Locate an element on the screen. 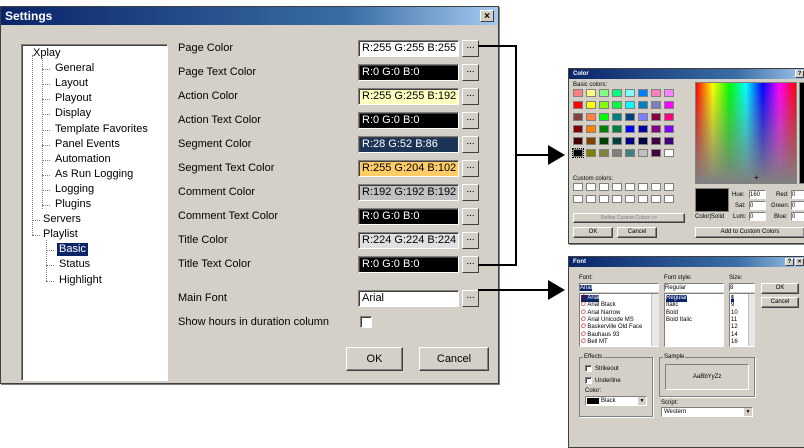  size-list-item: 12 is located at coordinates (734, 327).